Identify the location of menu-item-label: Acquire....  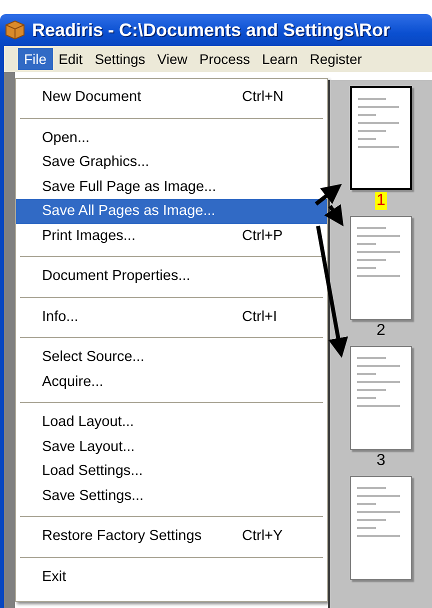
(73, 382).